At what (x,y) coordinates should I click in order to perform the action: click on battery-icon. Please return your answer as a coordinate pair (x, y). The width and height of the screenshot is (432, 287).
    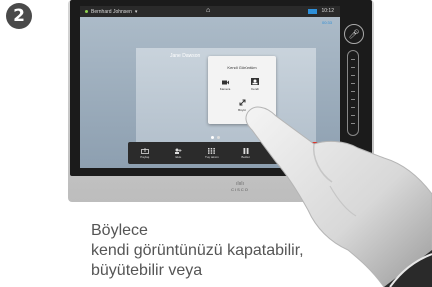
    Looking at the image, I should click on (313, 11).